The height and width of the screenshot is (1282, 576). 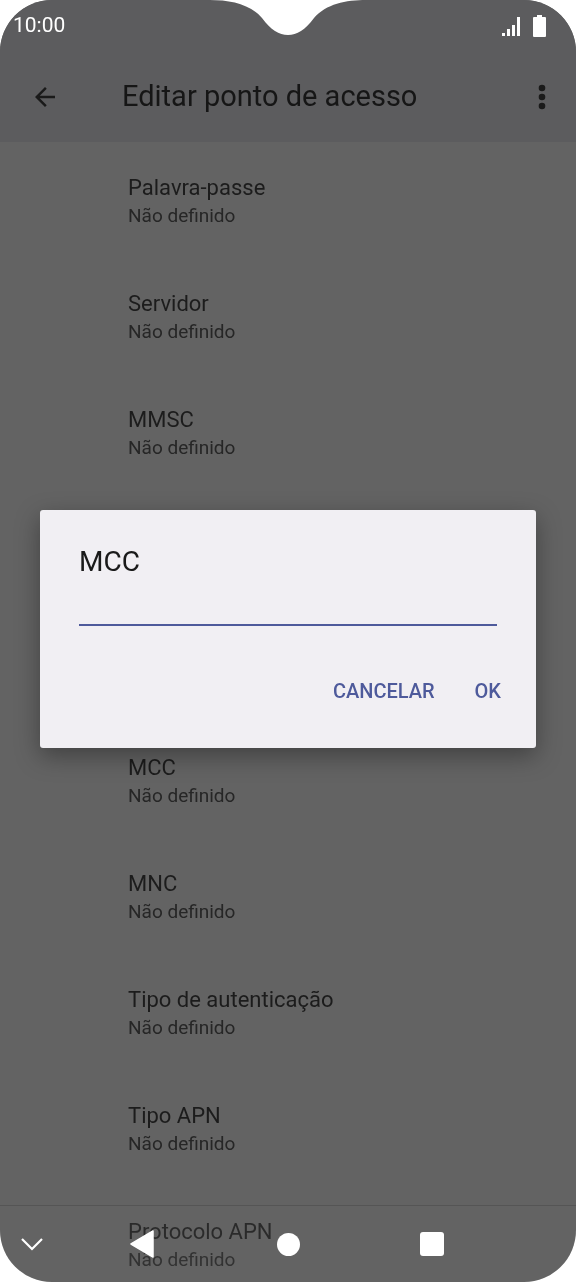 I want to click on setting-title: MNC, so click(x=153, y=884).